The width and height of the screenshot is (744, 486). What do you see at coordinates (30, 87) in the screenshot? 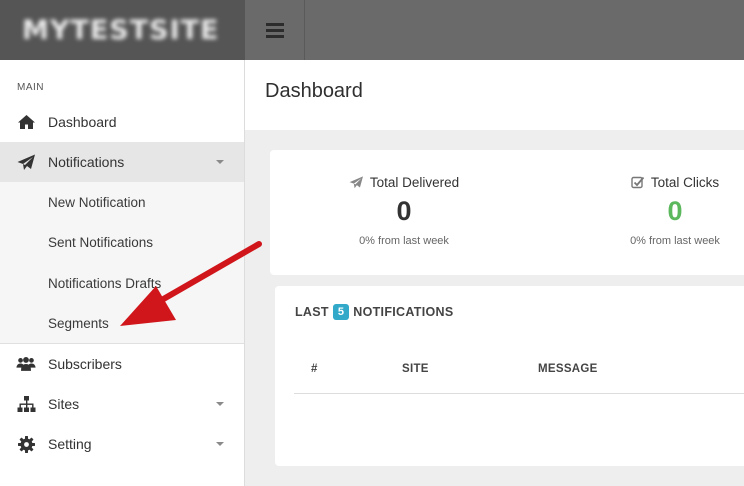
I see `sidebar-heading: MAIN` at bounding box center [30, 87].